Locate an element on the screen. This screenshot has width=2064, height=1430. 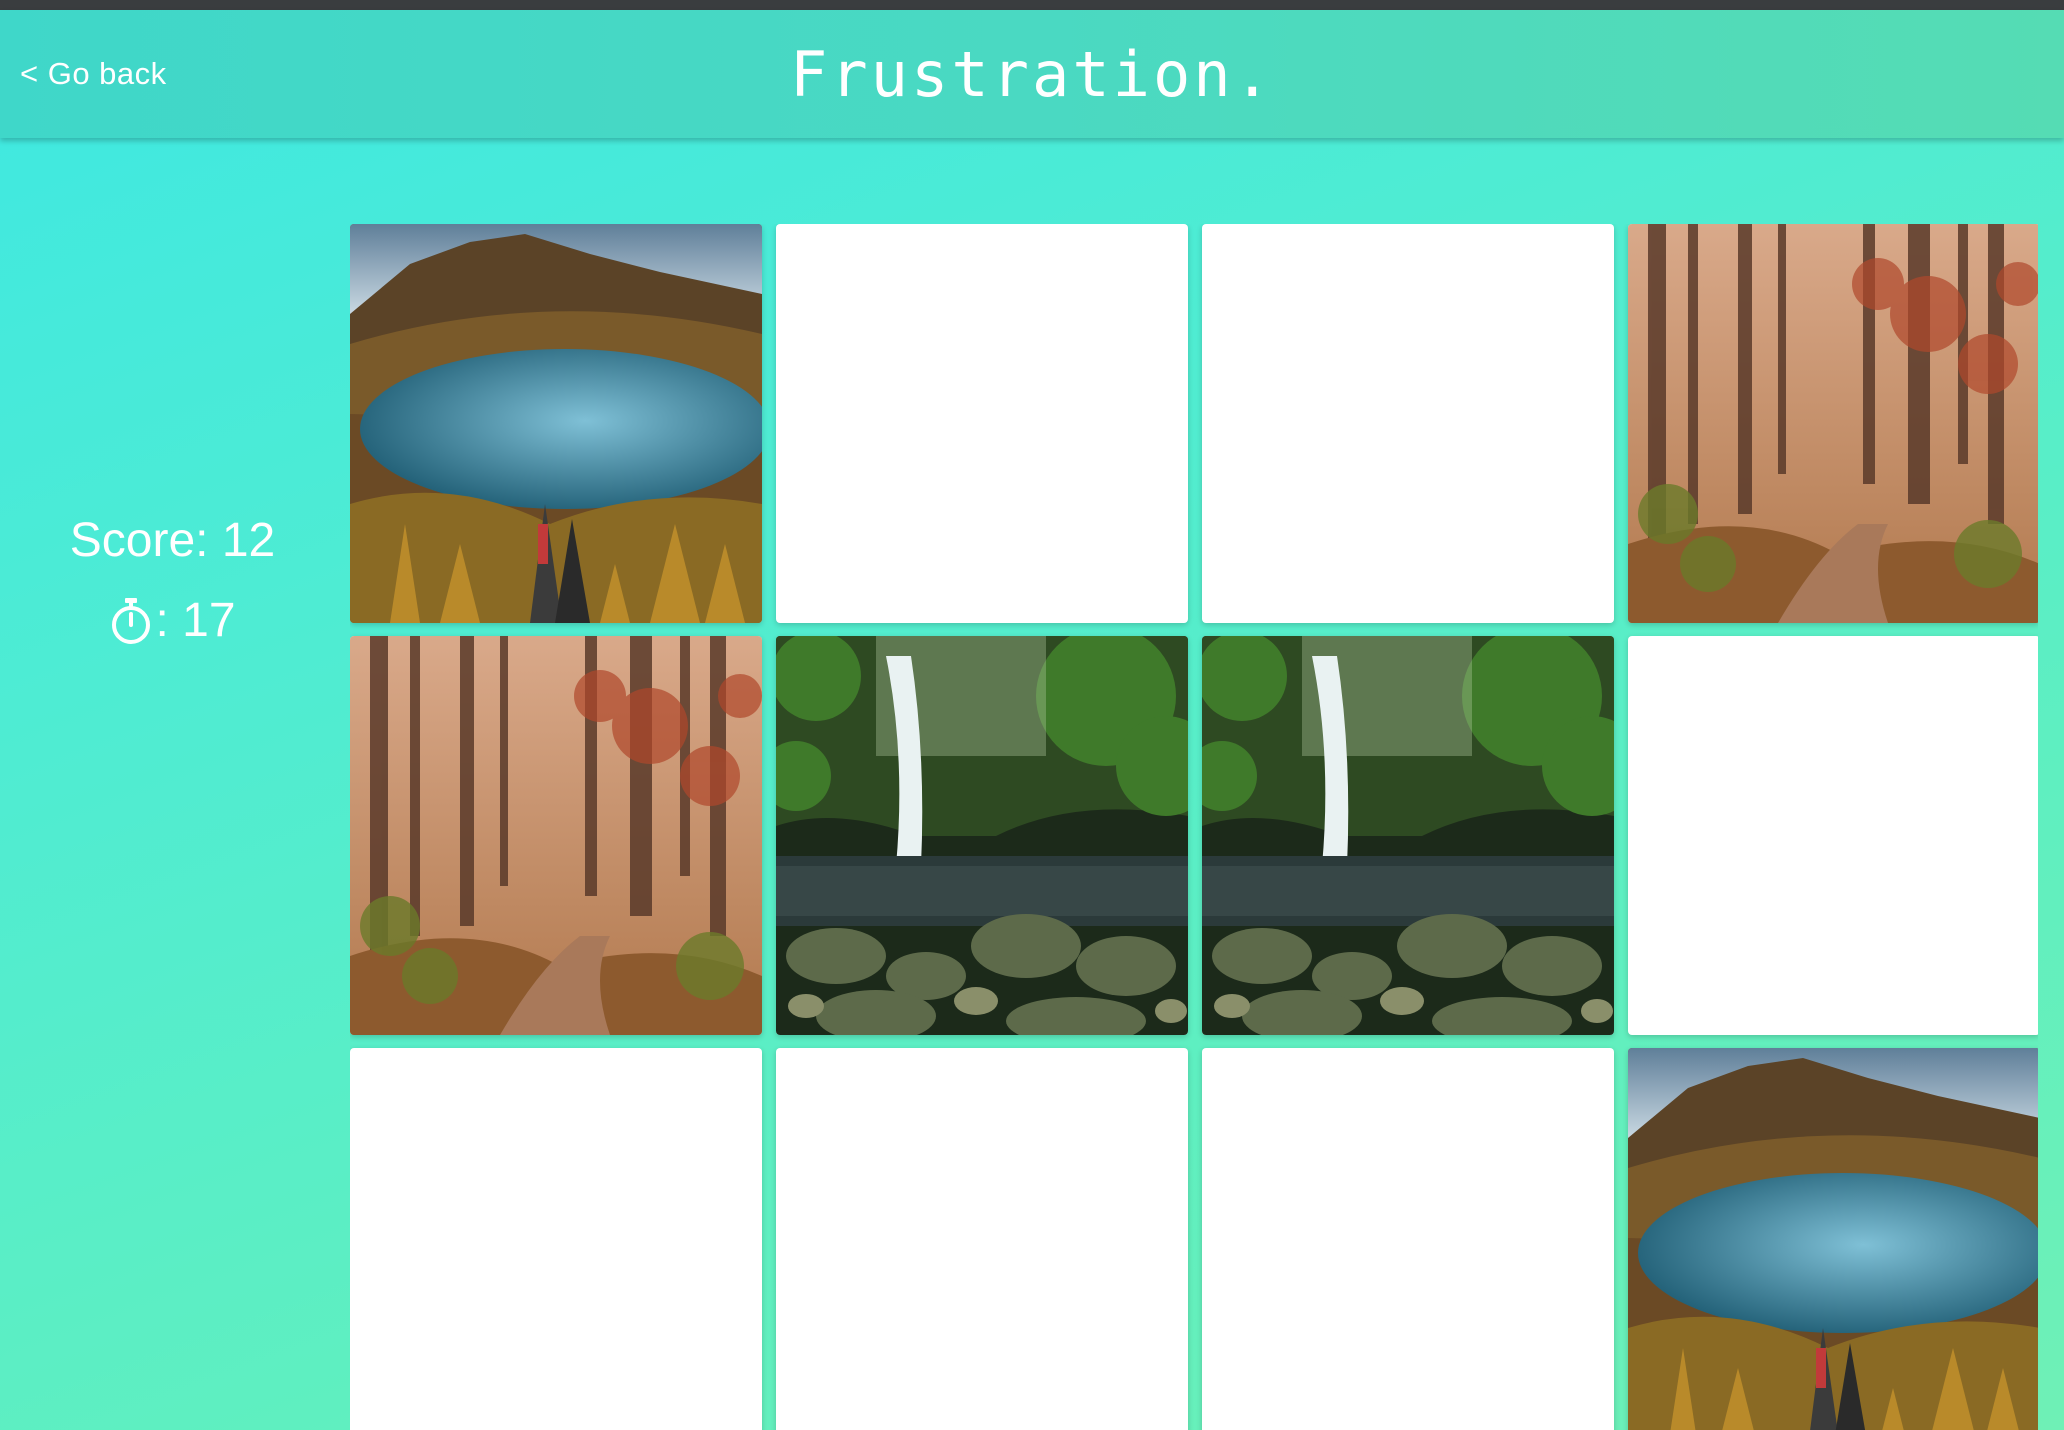
window-top-strip is located at coordinates (1032, 5).